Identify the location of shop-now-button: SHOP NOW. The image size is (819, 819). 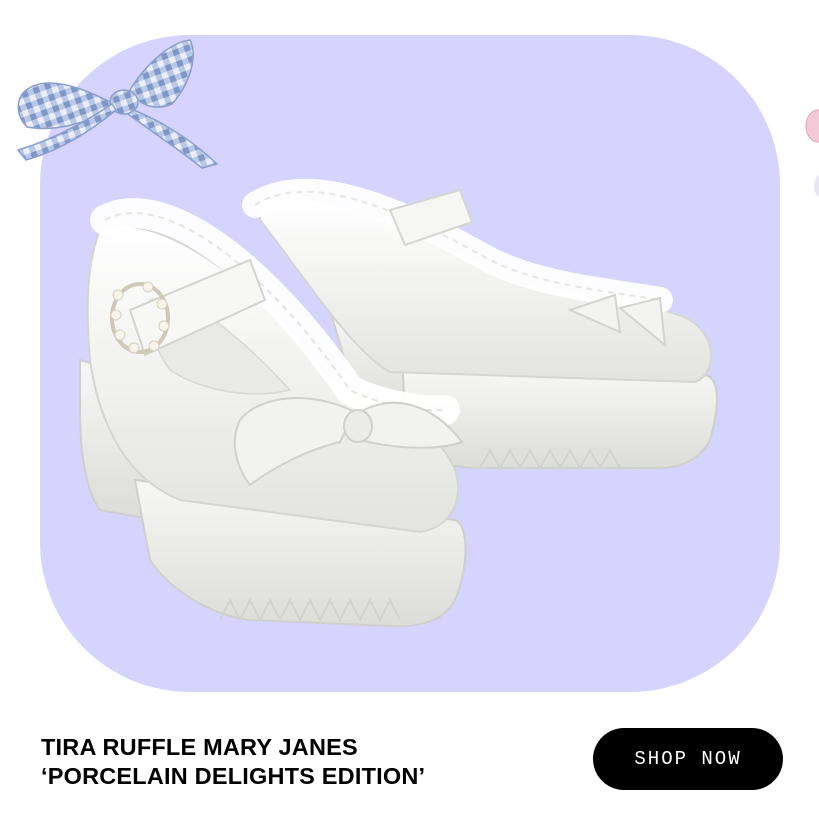
(688, 759).